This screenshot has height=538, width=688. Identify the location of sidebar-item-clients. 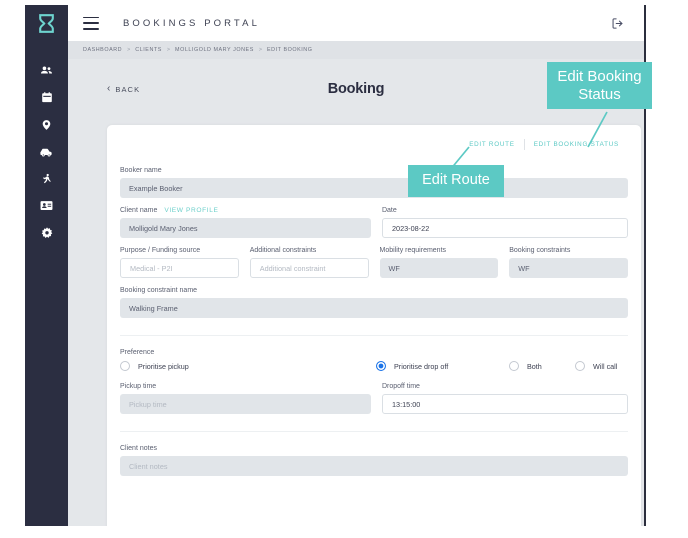
(46, 70).